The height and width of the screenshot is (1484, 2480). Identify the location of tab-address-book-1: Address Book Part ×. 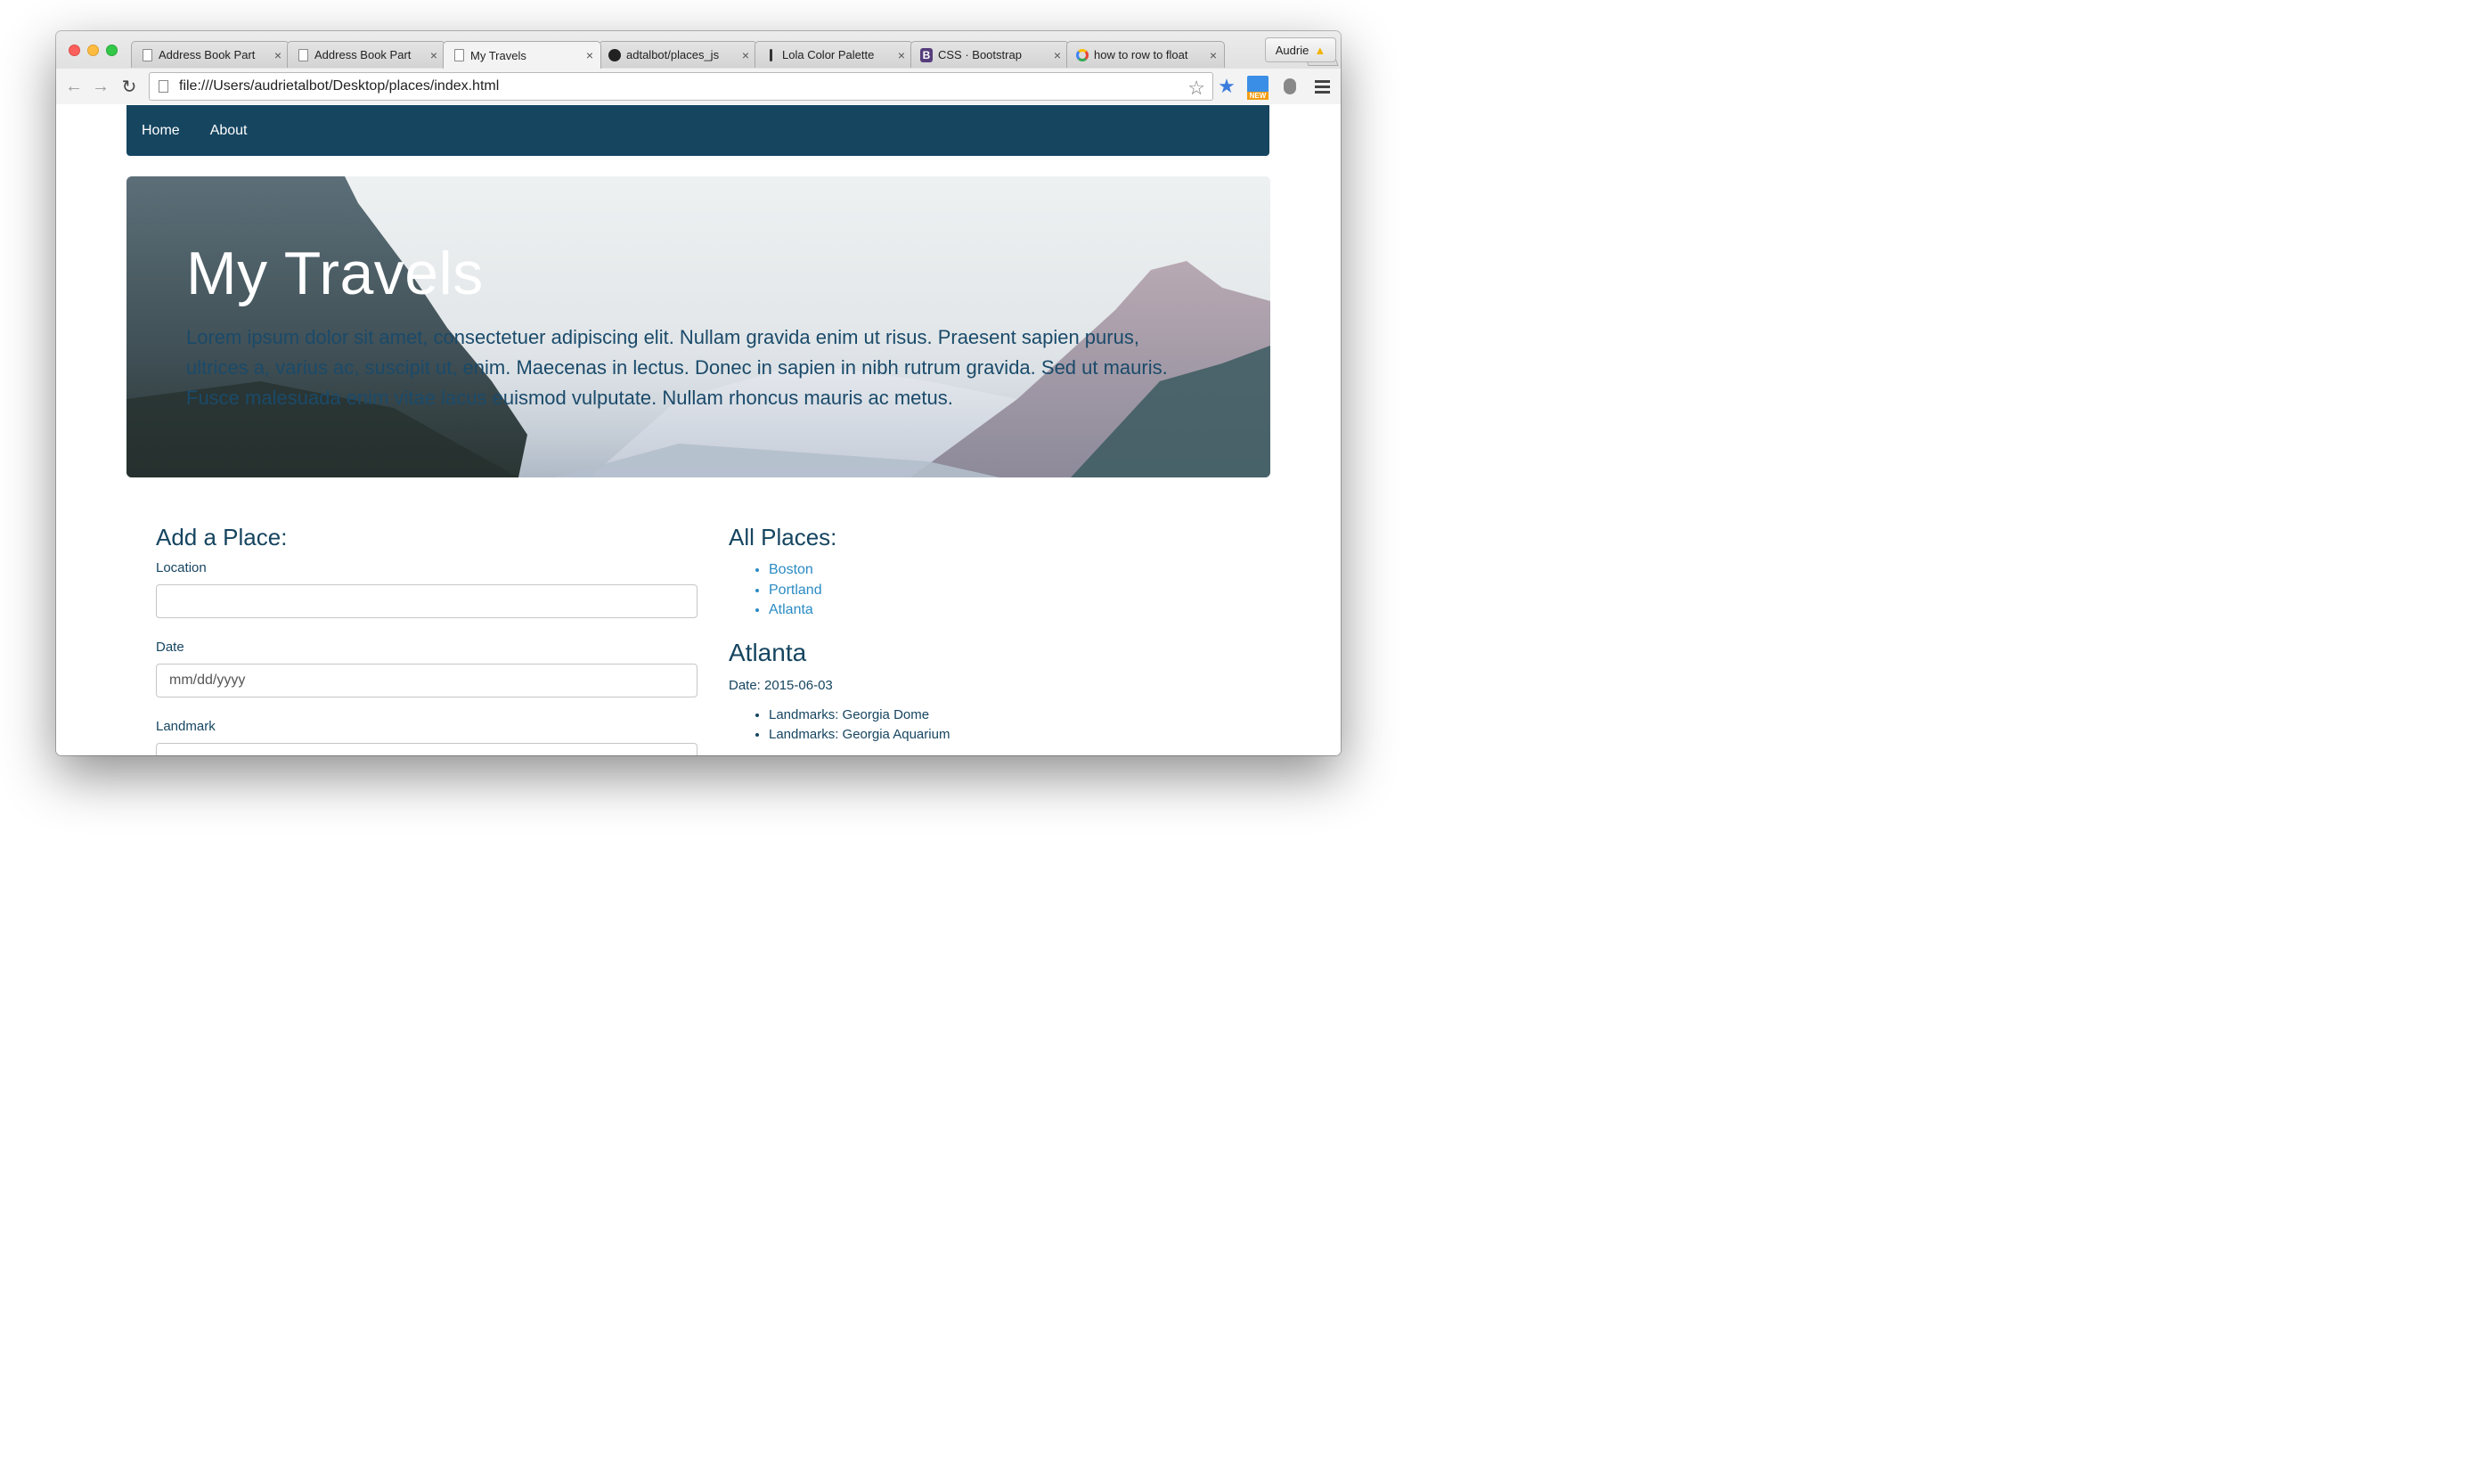
(210, 55).